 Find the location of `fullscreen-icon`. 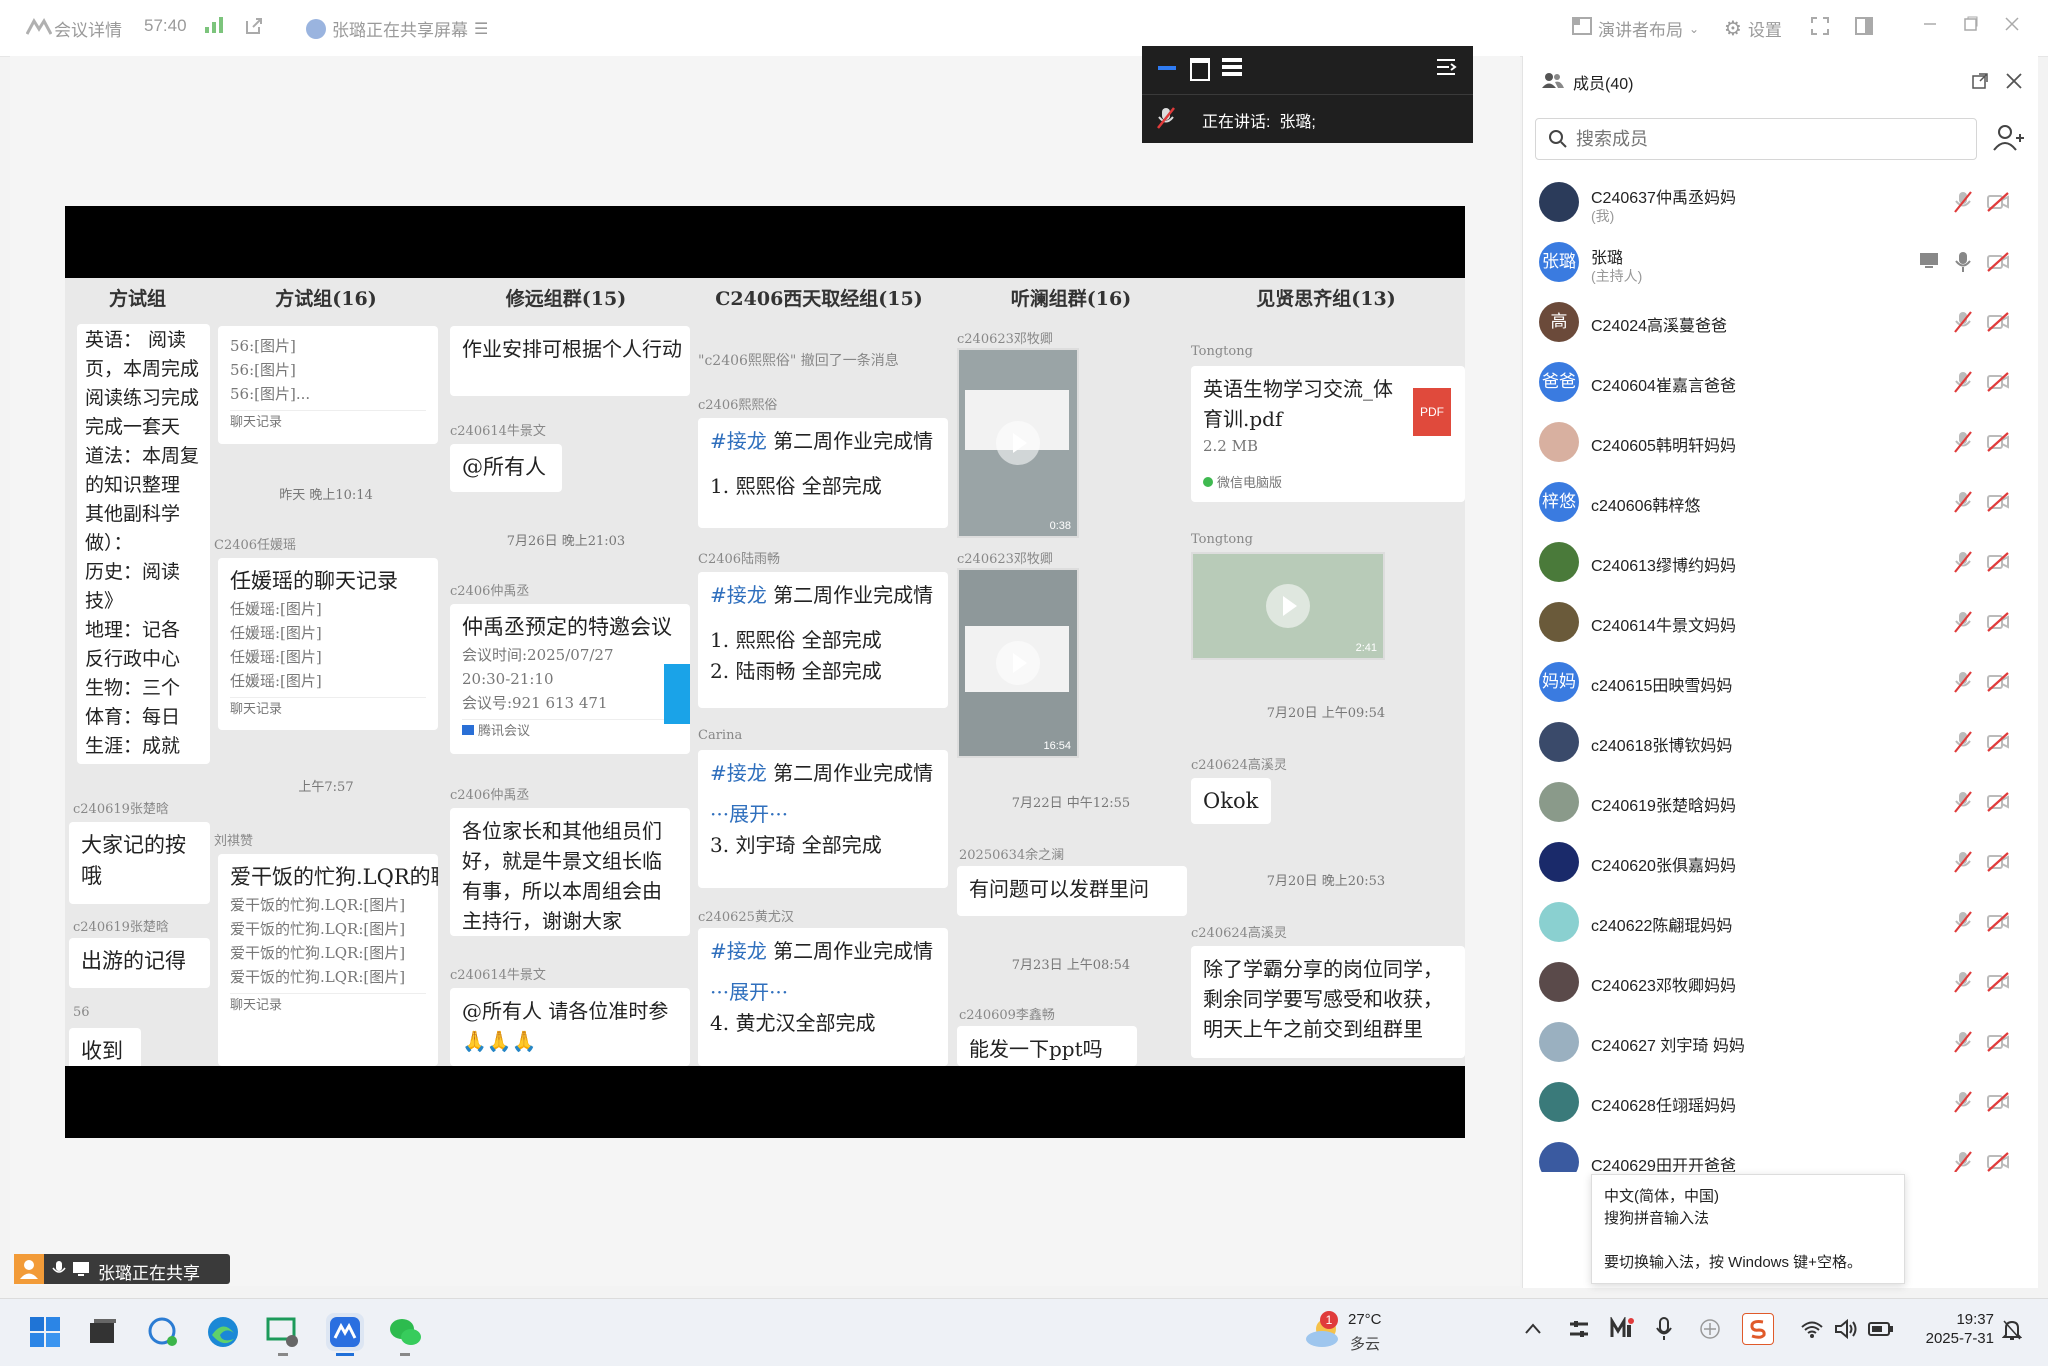

fullscreen-icon is located at coordinates (1820, 26).